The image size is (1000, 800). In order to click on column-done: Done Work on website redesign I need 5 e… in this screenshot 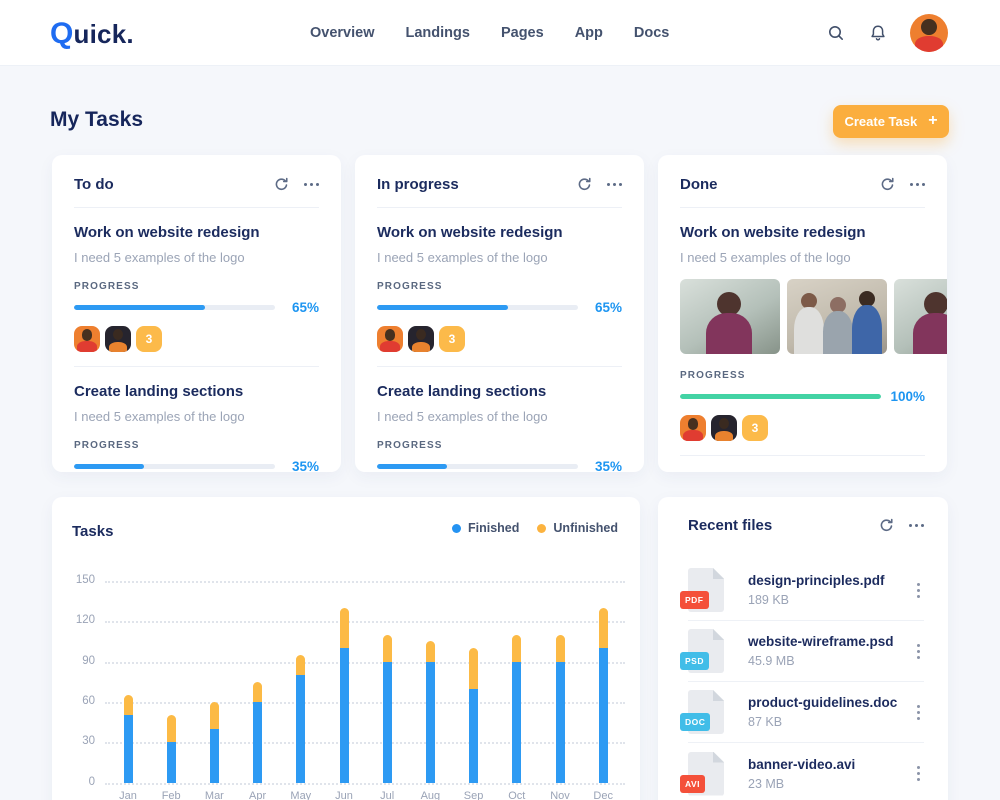, I will do `click(802, 313)`.